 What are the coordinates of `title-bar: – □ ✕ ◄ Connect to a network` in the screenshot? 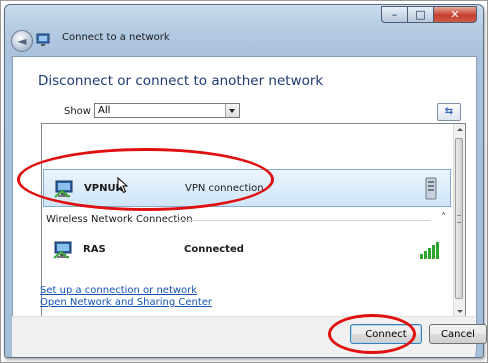 It's located at (244, 31).